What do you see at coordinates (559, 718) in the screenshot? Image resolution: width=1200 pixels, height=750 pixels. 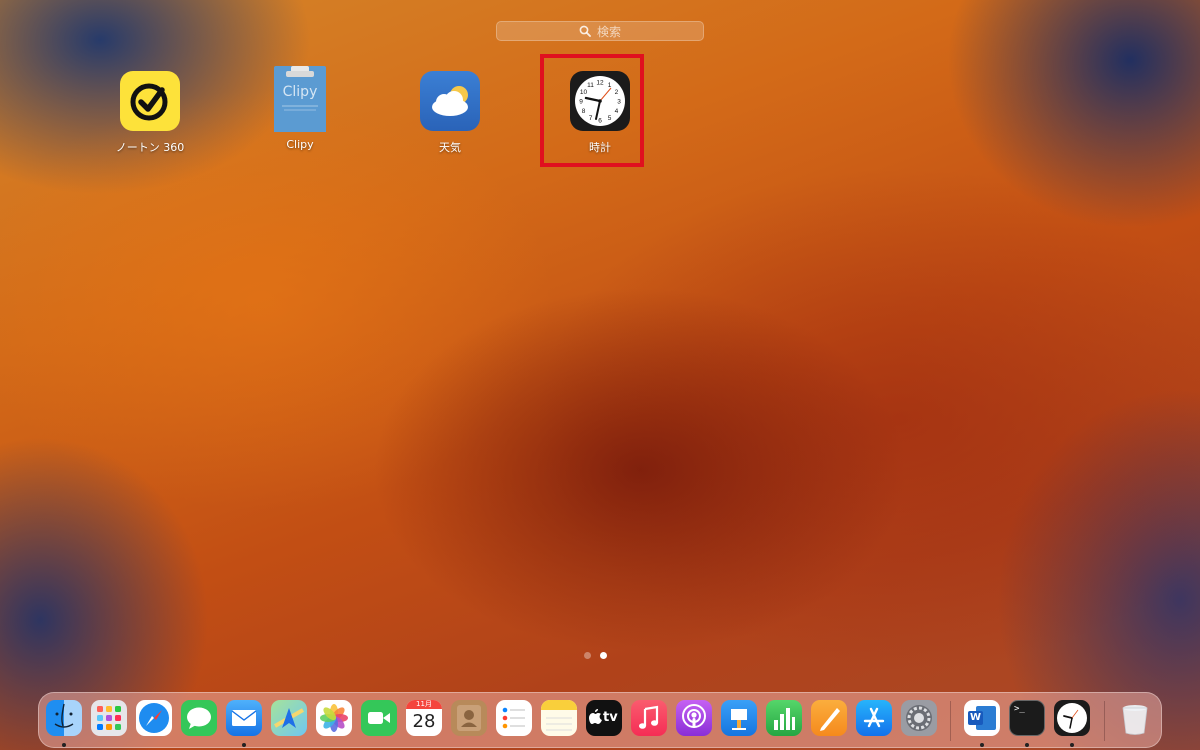 I see `notes-icon` at bounding box center [559, 718].